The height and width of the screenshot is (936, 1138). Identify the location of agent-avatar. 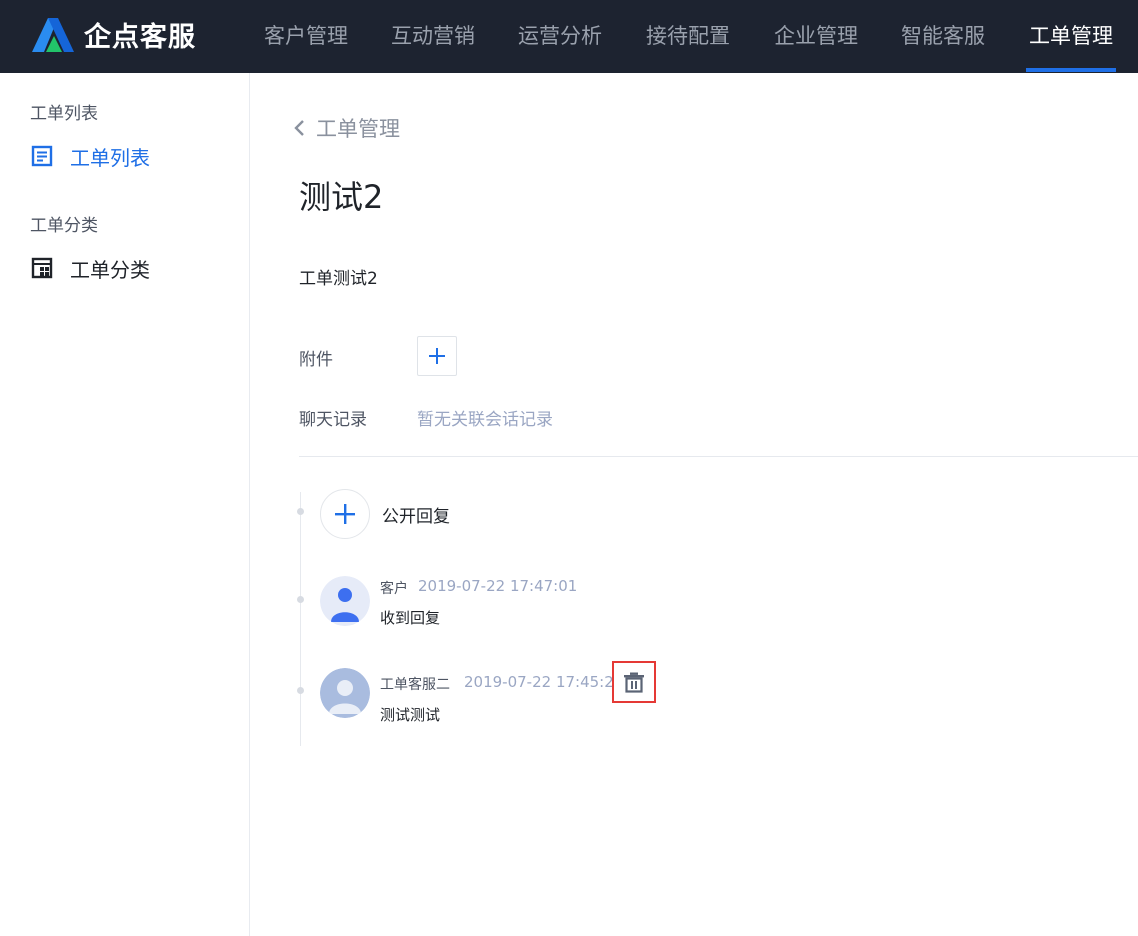
(345, 693).